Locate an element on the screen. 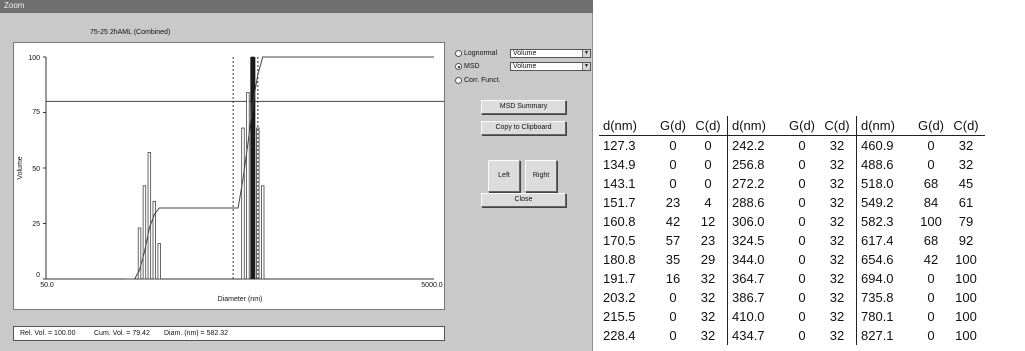 This screenshot has height=351, width=1025. table-cell: 434.7 is located at coordinates (755, 335).